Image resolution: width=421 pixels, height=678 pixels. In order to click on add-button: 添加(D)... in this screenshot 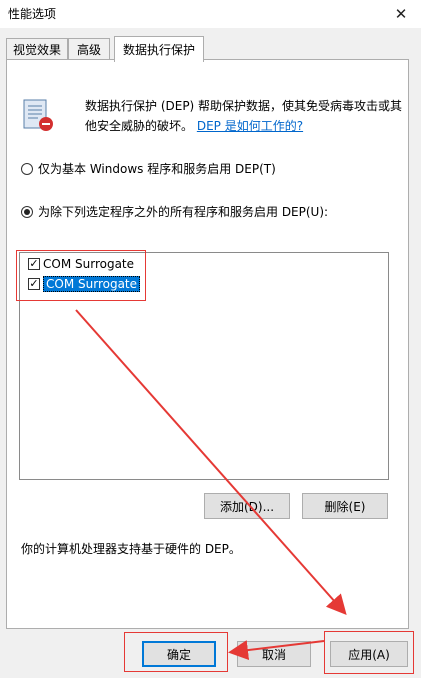, I will do `click(247, 506)`.